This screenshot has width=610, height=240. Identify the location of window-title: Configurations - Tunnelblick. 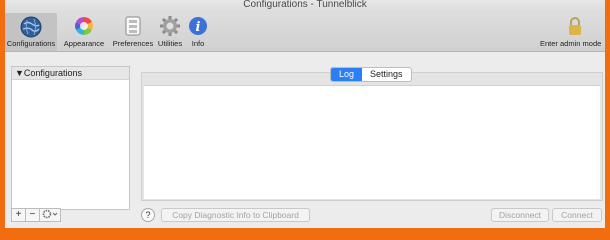
(305, 5).